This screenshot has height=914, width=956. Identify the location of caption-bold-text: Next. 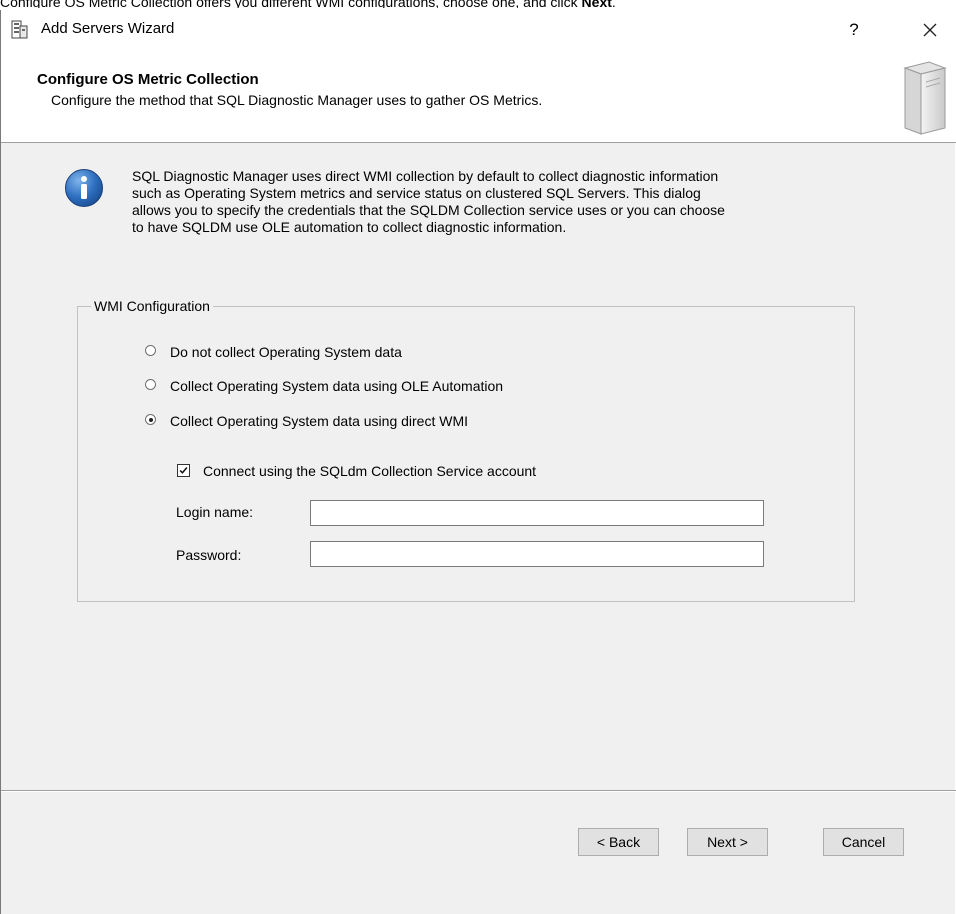
(596, 4).